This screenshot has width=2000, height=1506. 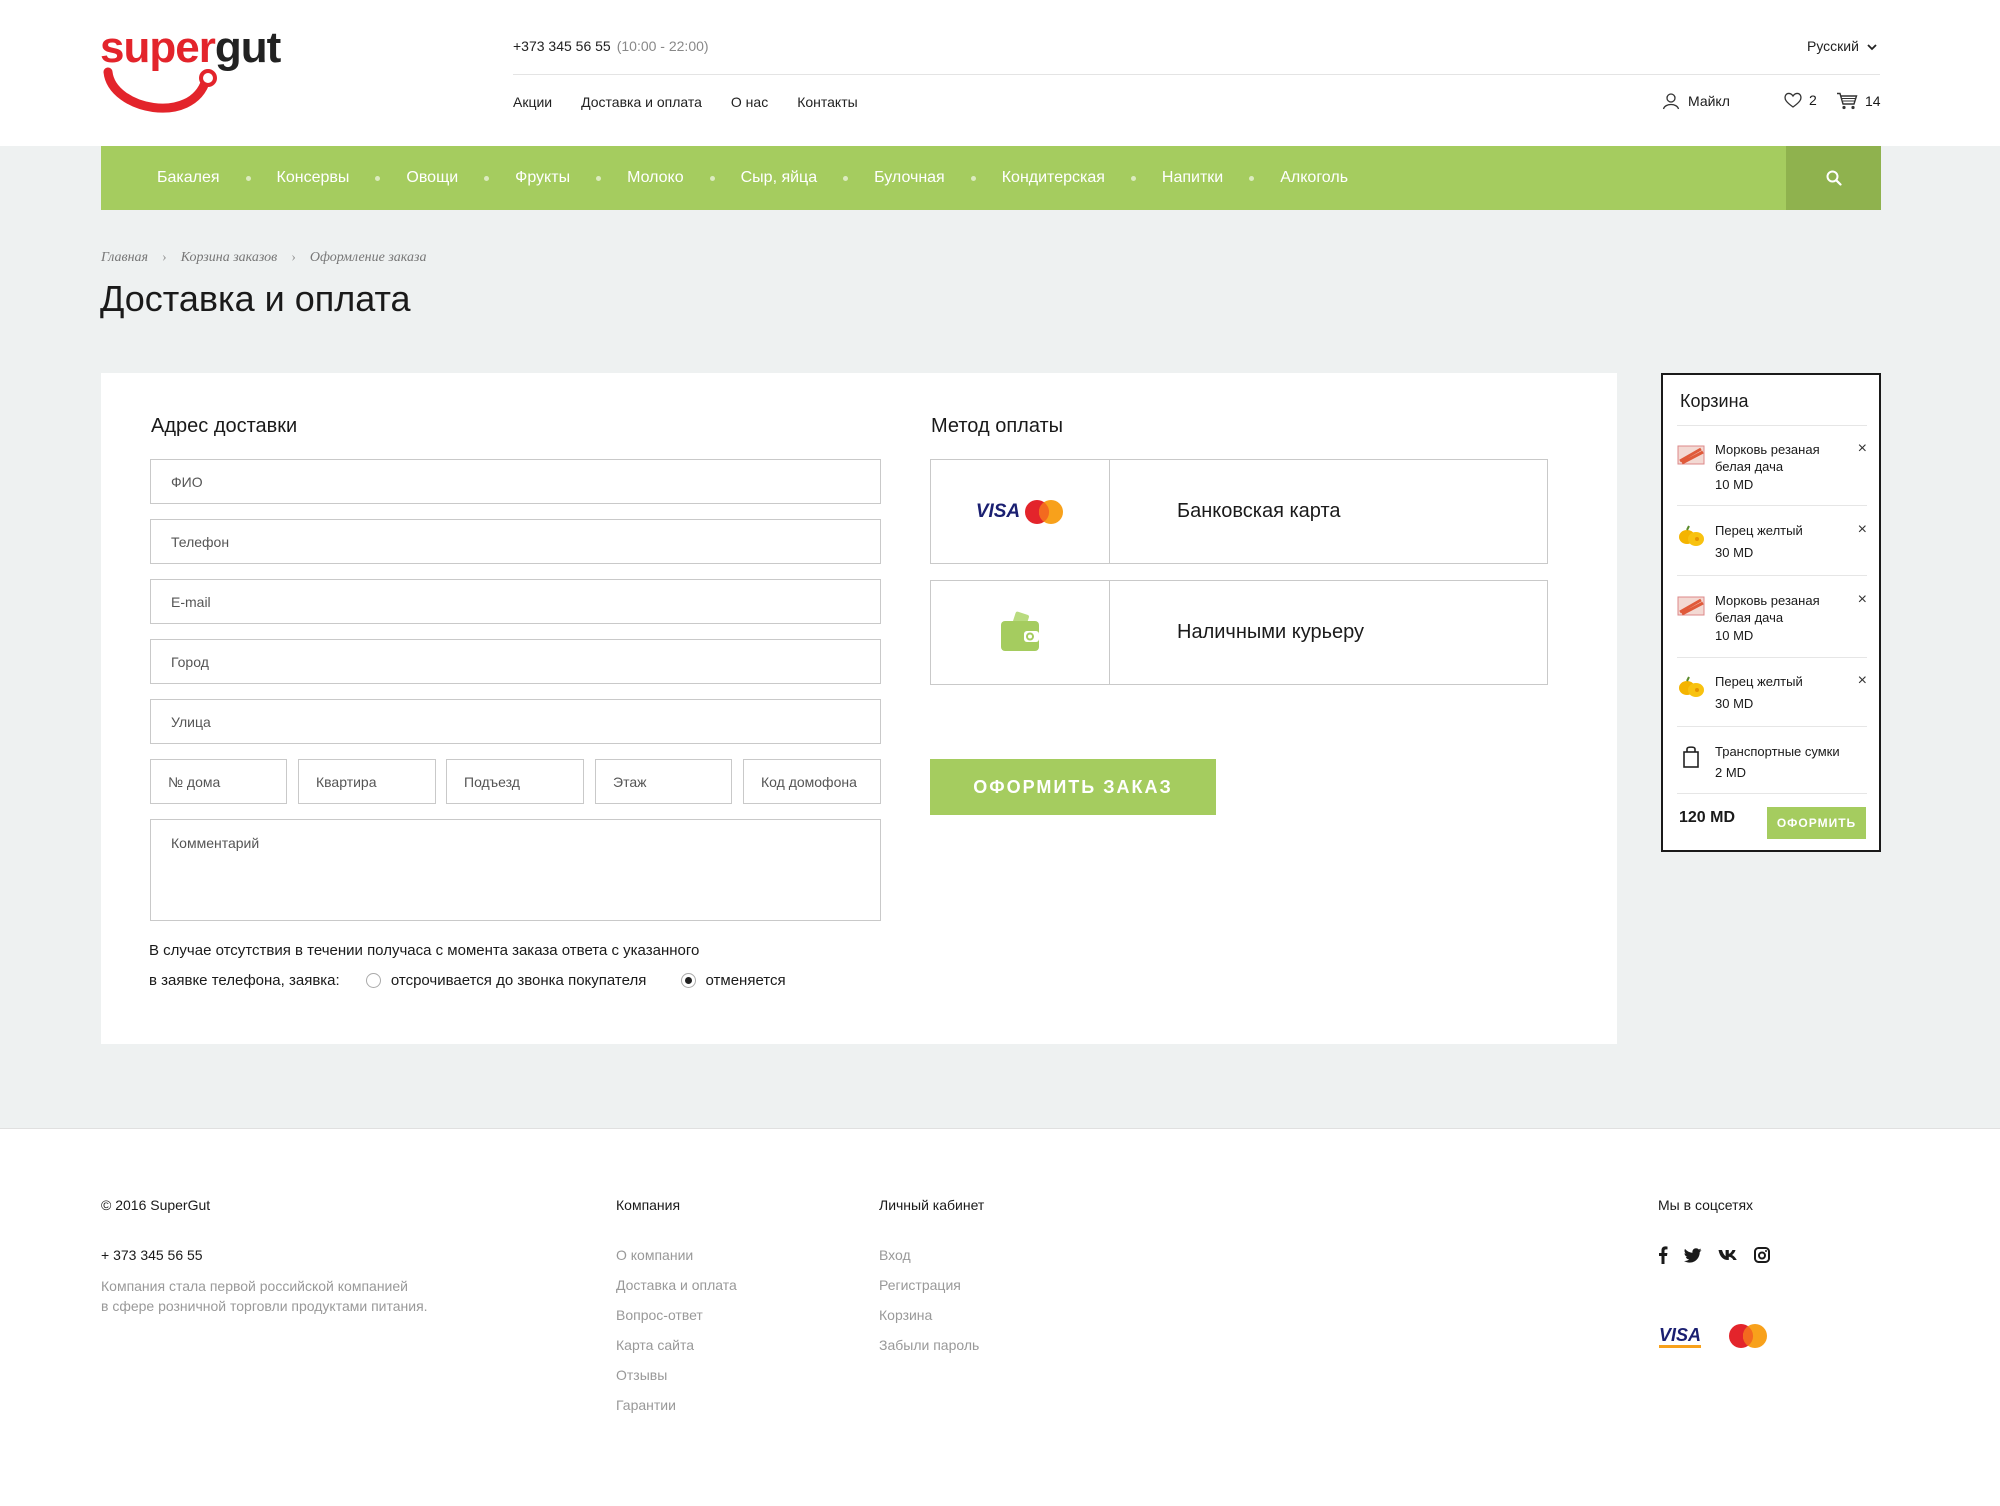 I want to click on footer-link-cart: Корзина, so click(x=905, y=1315).